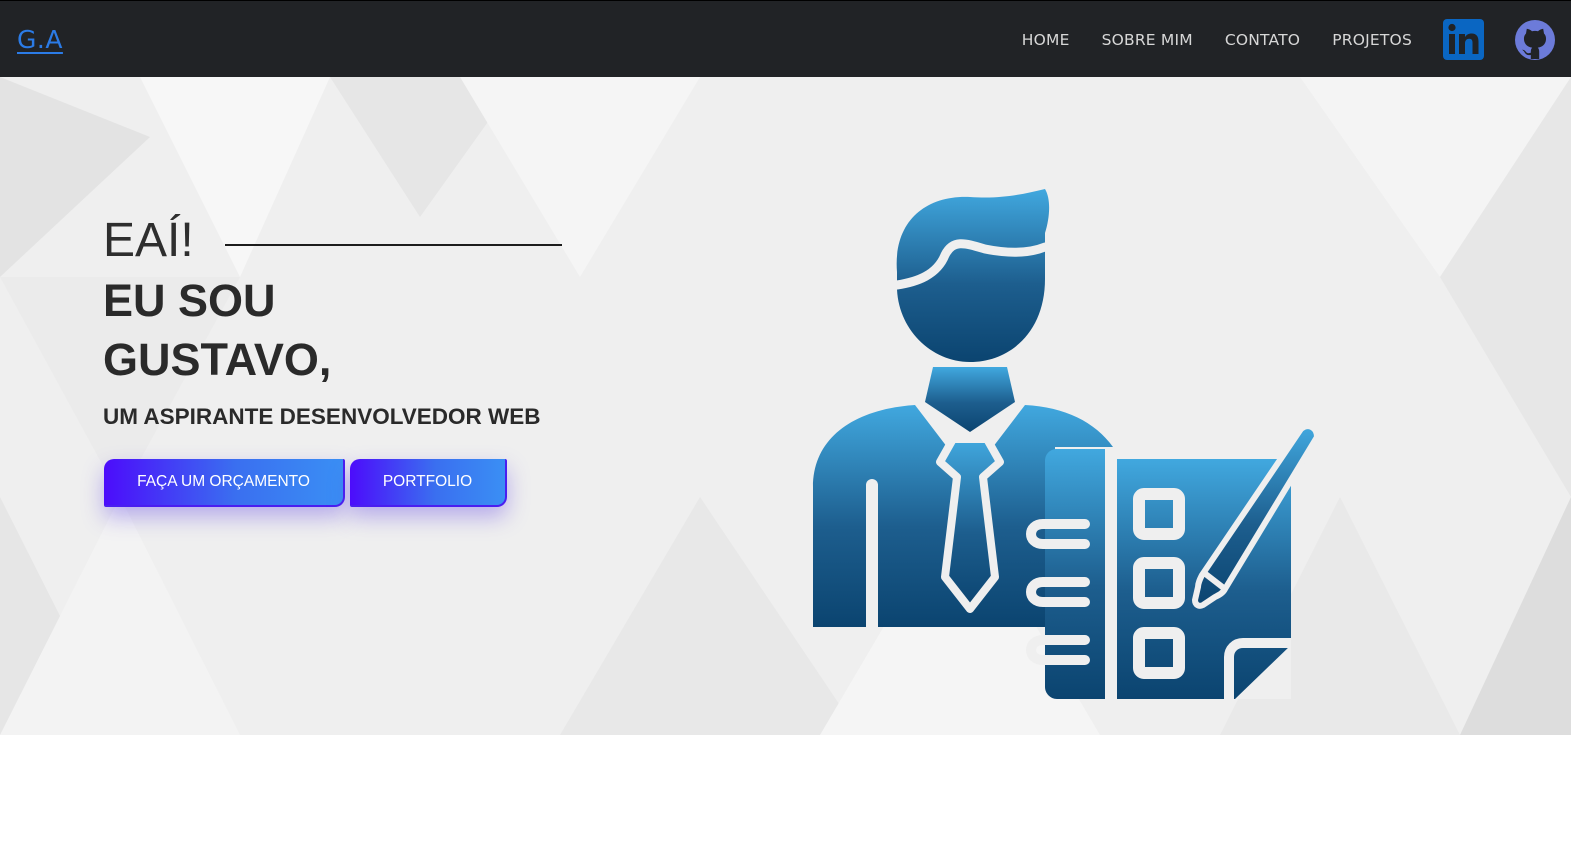  What do you see at coordinates (1463, 39) in the screenshot?
I see `linkedin-icon` at bounding box center [1463, 39].